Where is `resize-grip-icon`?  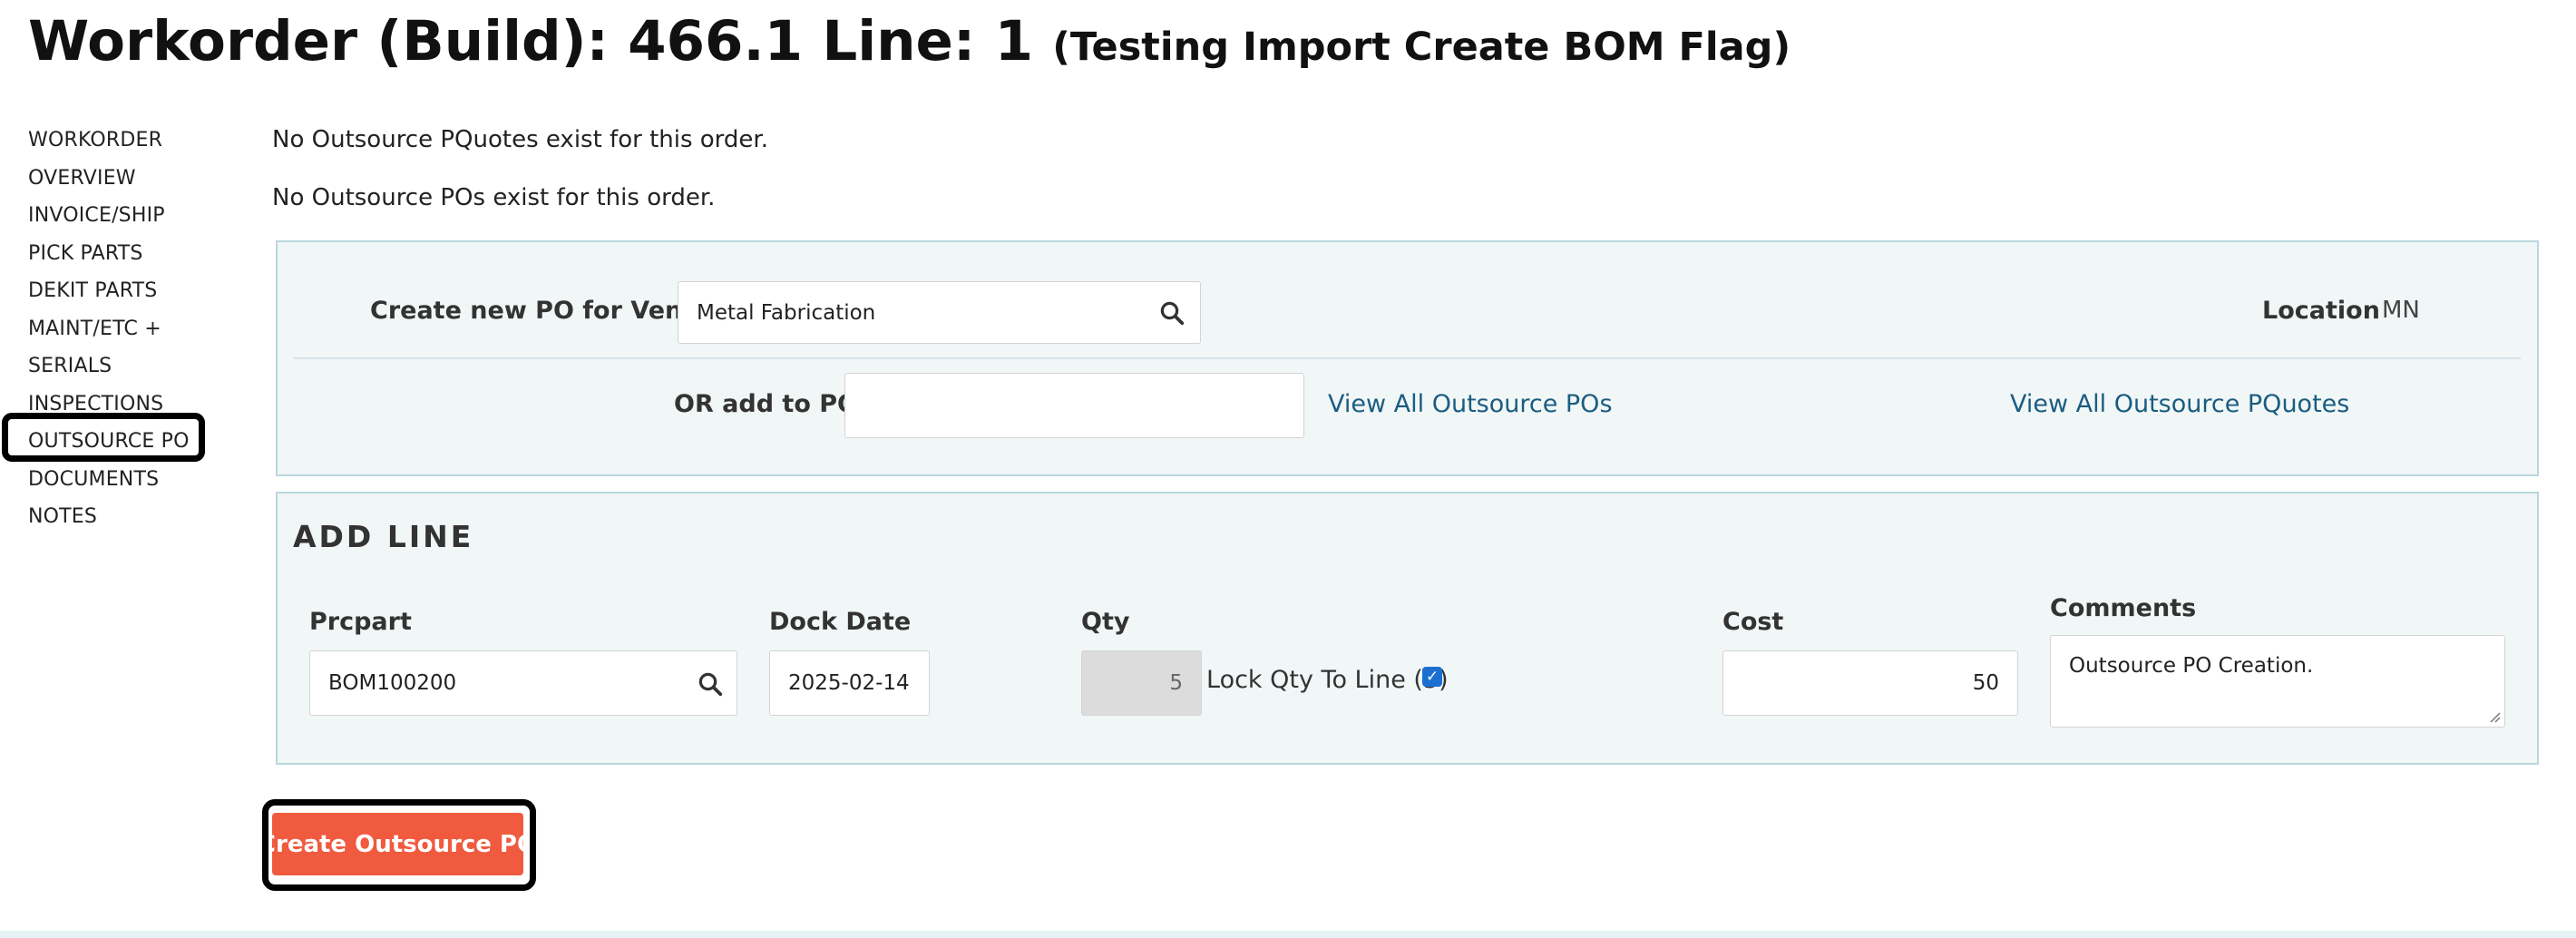
resize-grip-icon is located at coordinates (2494, 716).